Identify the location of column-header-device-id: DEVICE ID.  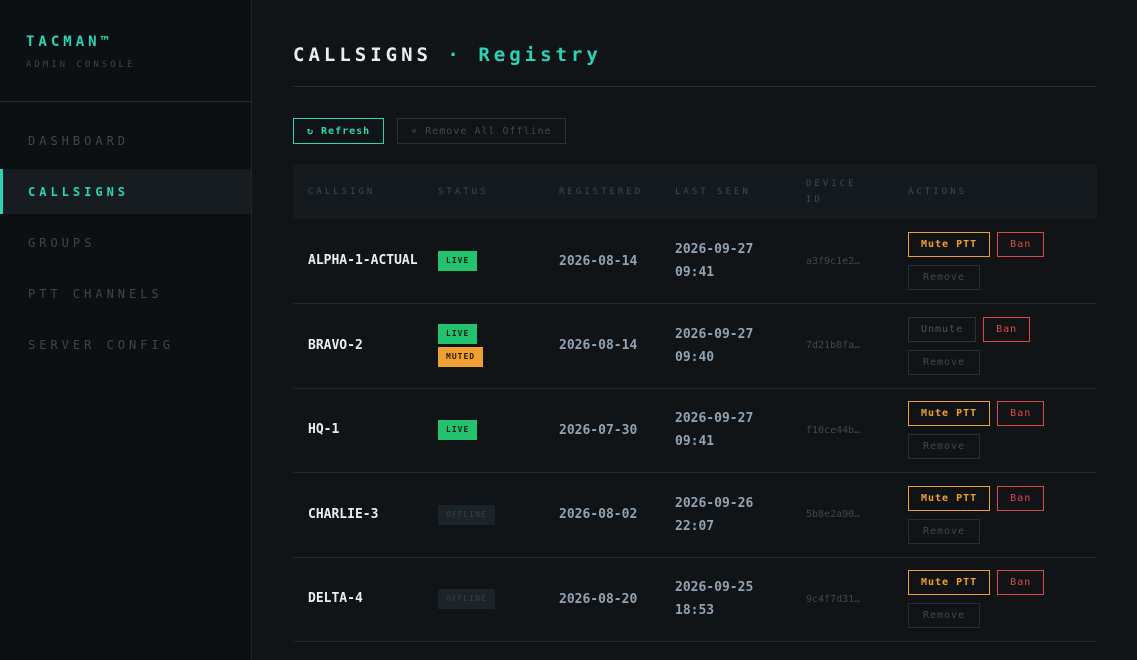
(842, 191).